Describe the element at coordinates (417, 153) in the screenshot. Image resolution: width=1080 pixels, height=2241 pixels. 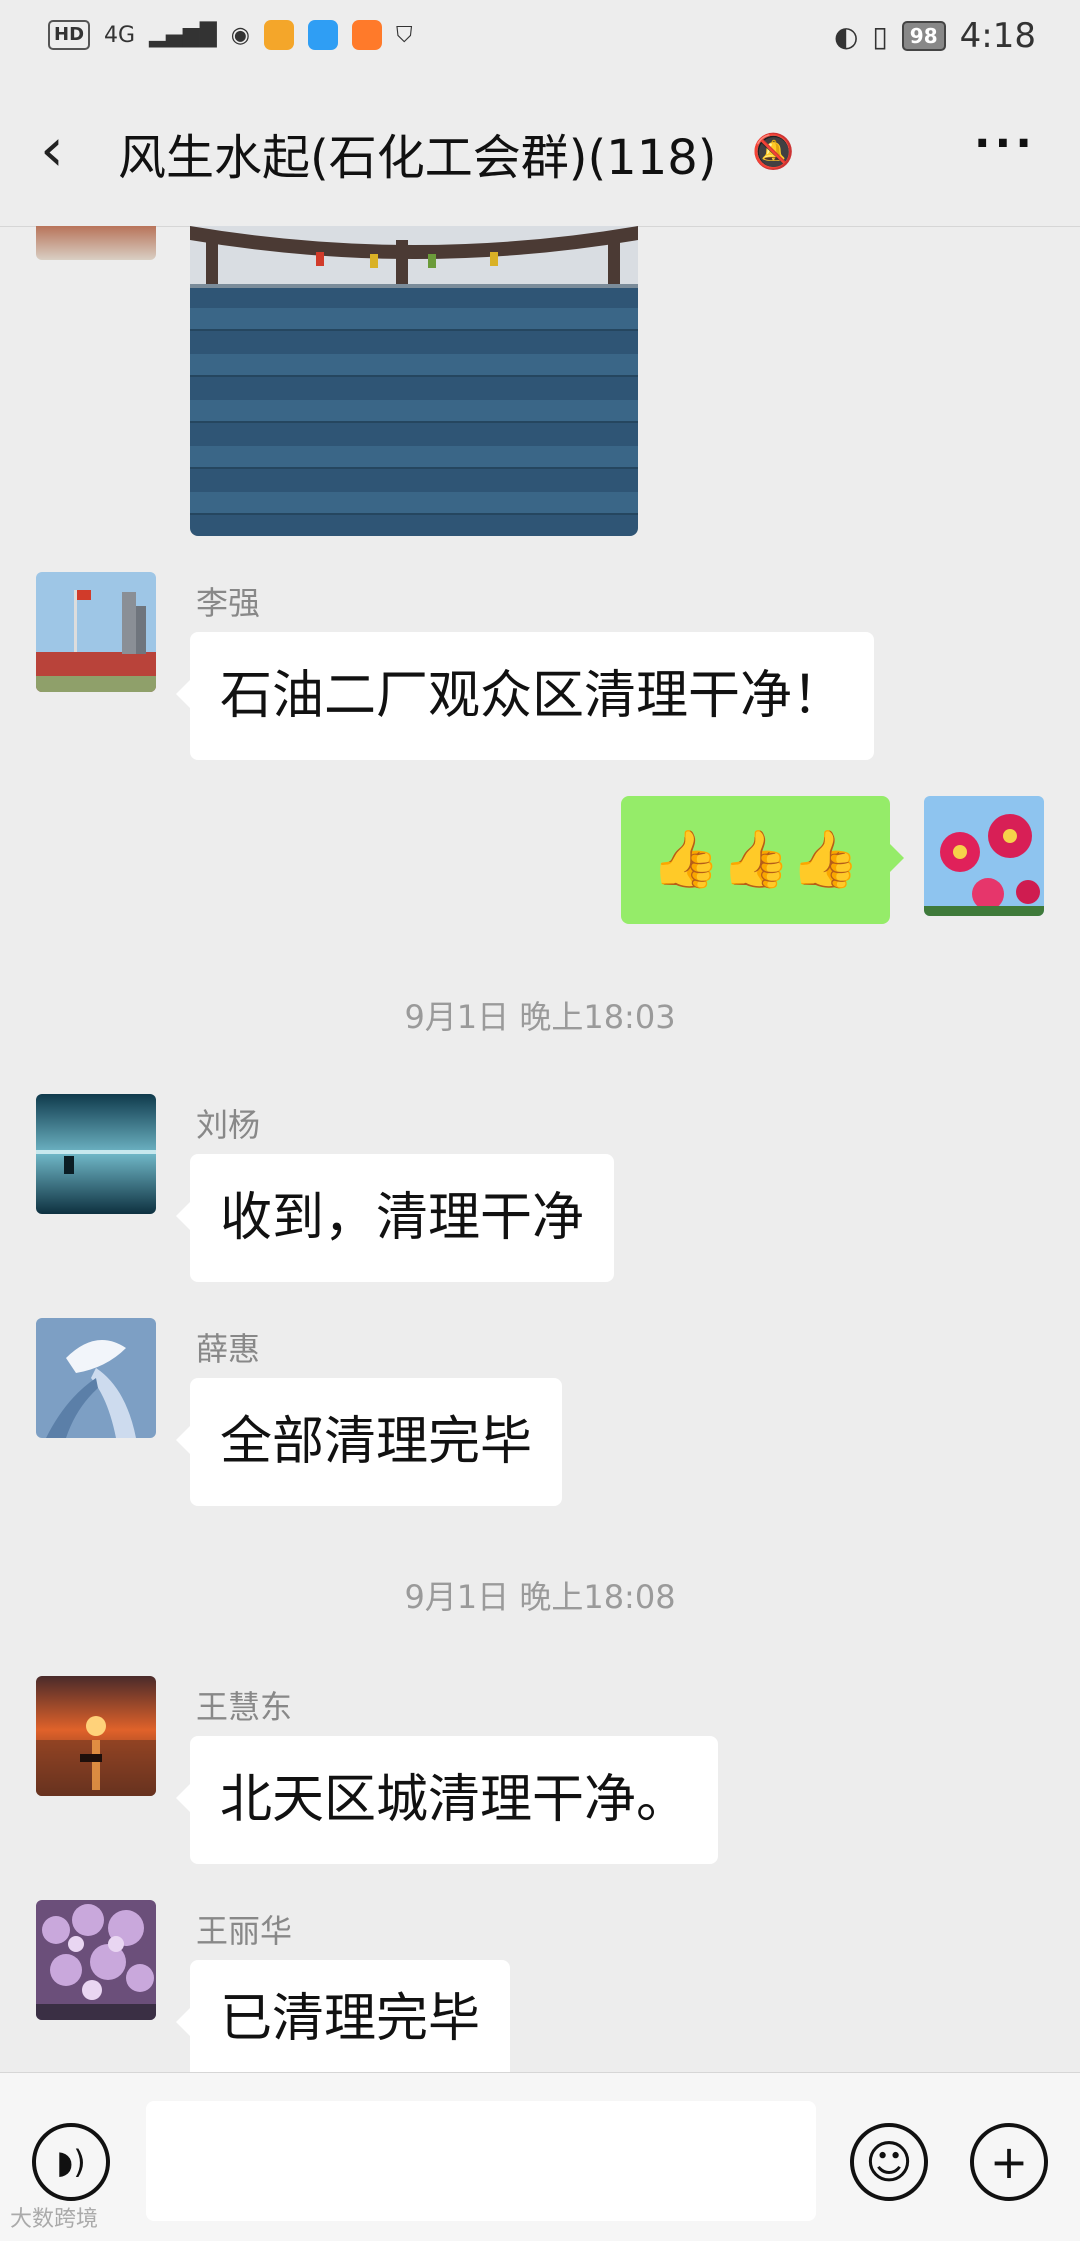
I see `chat-title: 风生水起(石化工会群)(118)` at that location.